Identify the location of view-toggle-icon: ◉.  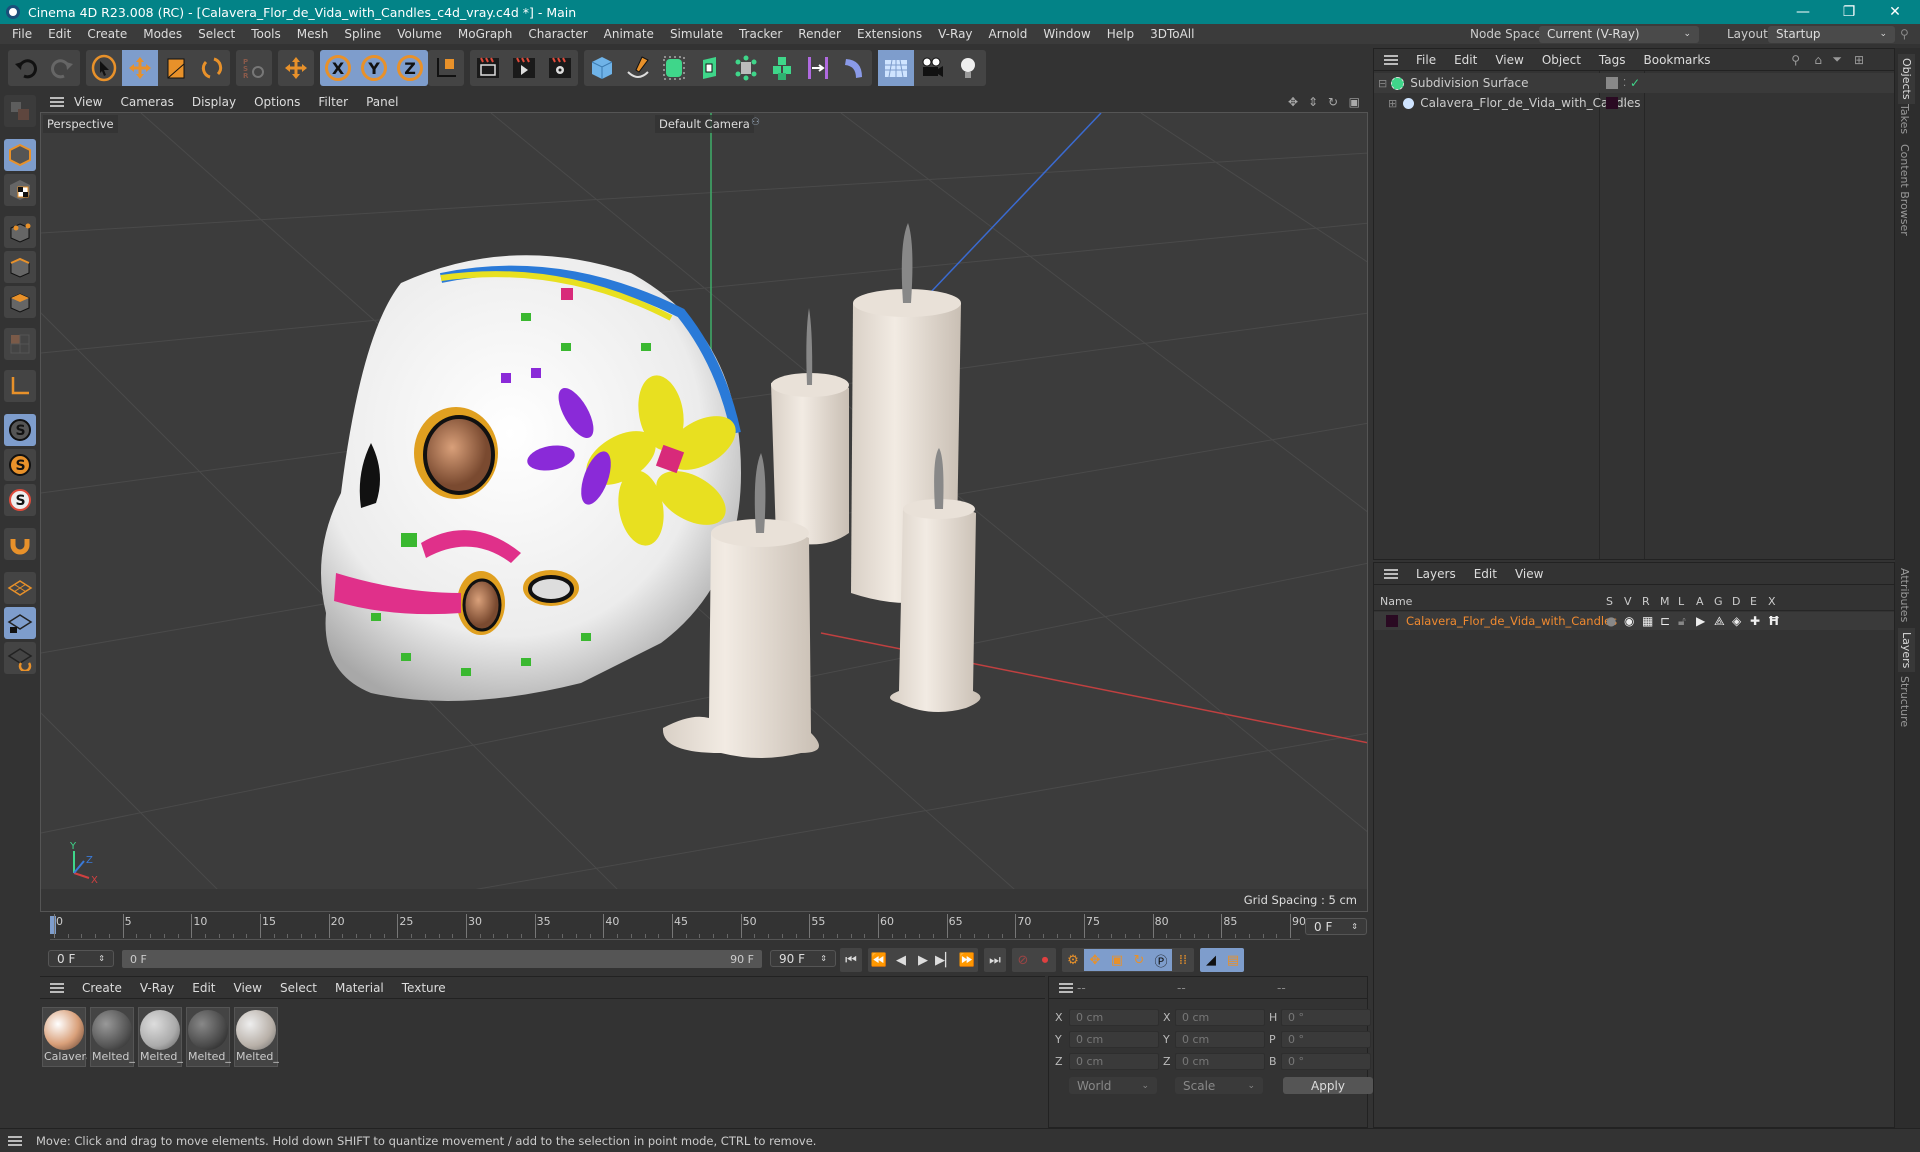
(1629, 621).